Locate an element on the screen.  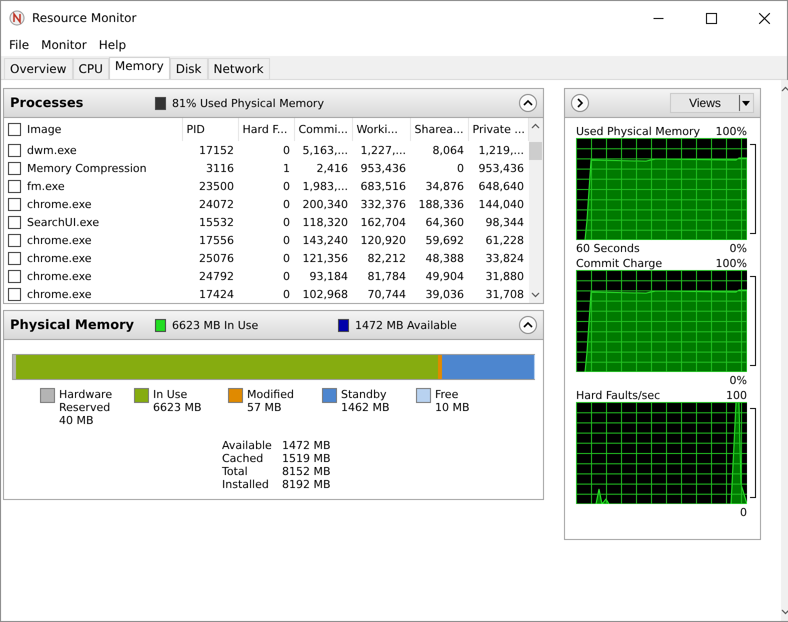
expand-button is located at coordinates (580, 103).